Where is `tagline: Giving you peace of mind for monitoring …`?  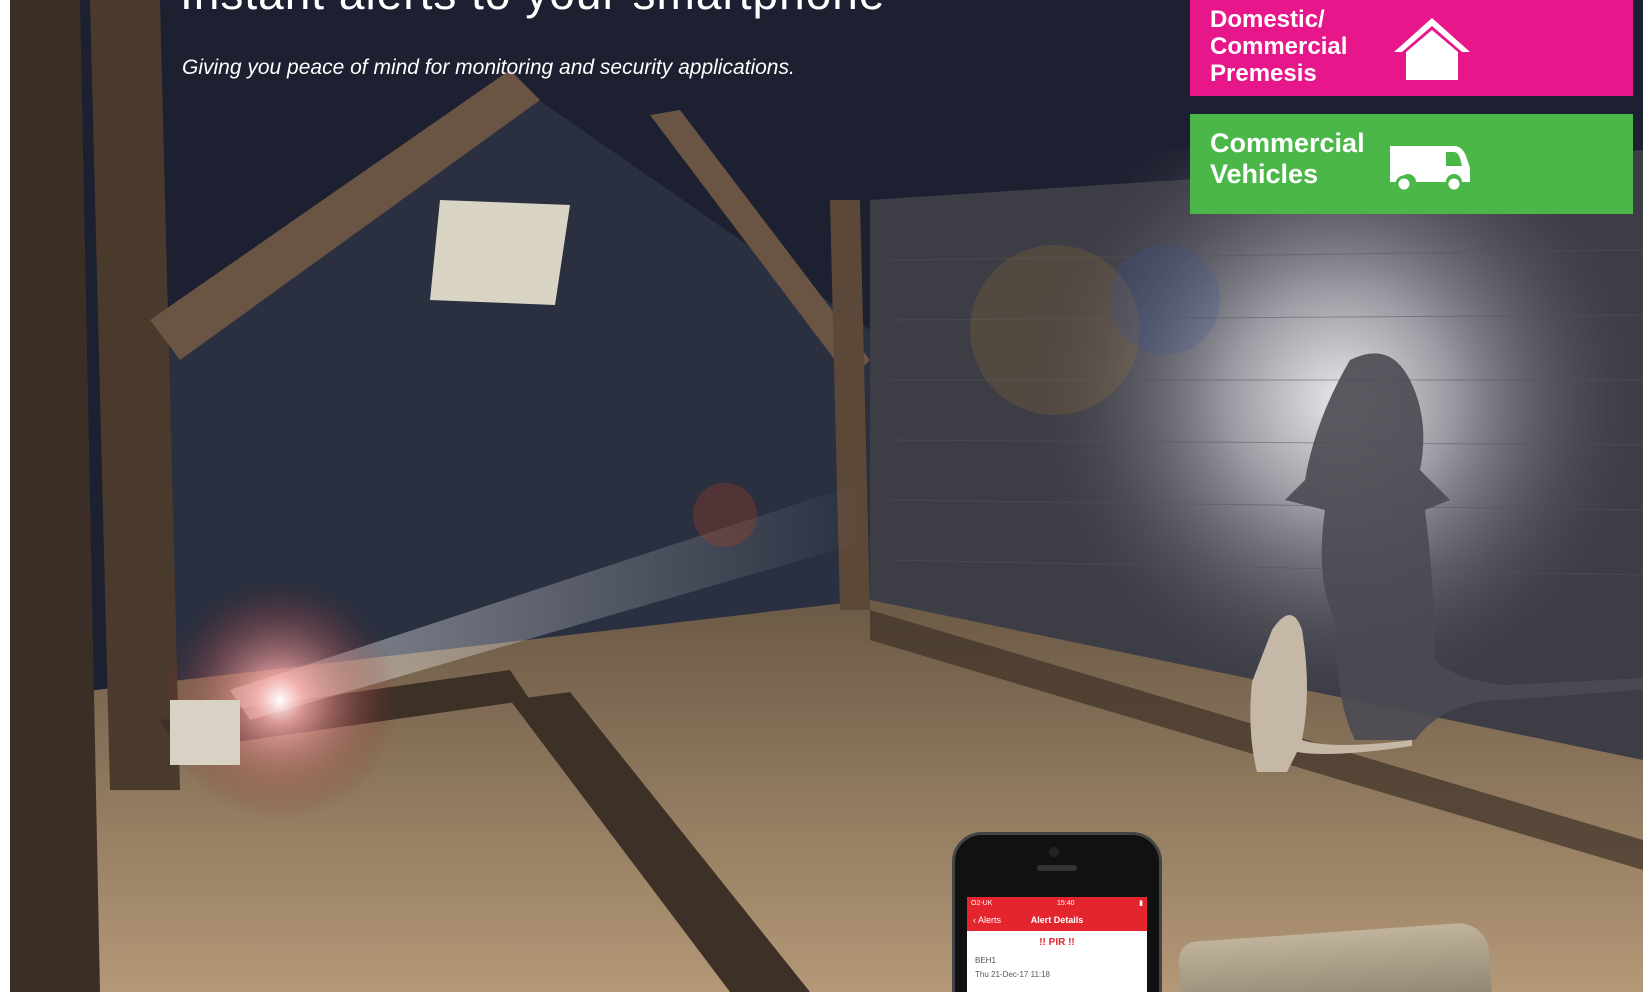 tagline: Giving you peace of mind for monitoring … is located at coordinates (488, 67).